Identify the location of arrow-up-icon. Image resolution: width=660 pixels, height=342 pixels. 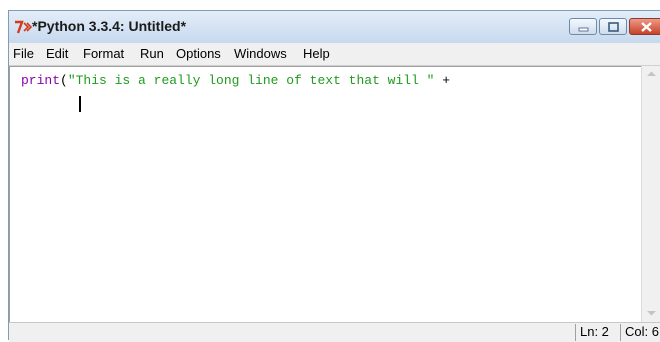
(651, 73).